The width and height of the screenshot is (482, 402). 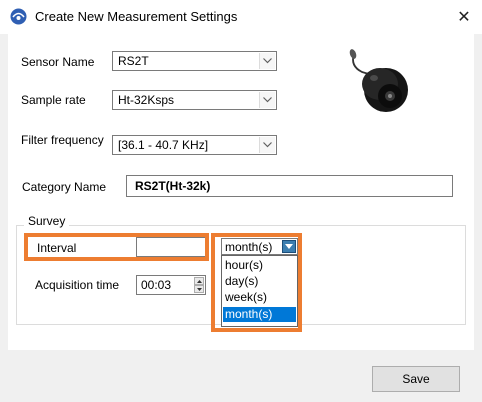 What do you see at coordinates (289, 186) in the screenshot?
I see `category-name-input: RS2T(Ht-32k)` at bounding box center [289, 186].